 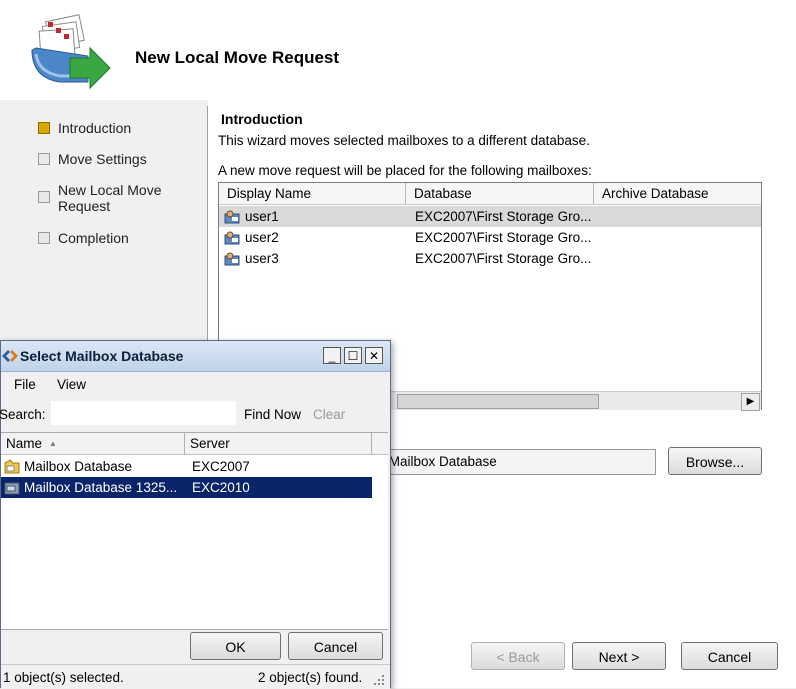 I want to click on dialog-cancel-button: Cancel, so click(x=335, y=646).